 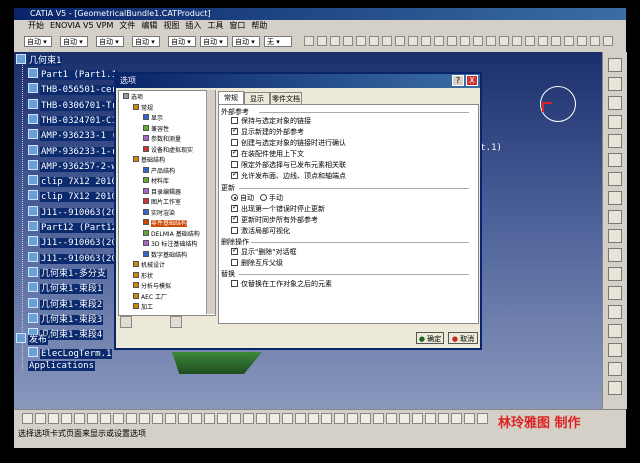 I want to click on tree-item: THB-0306701-Tr, so click(x=73, y=105).